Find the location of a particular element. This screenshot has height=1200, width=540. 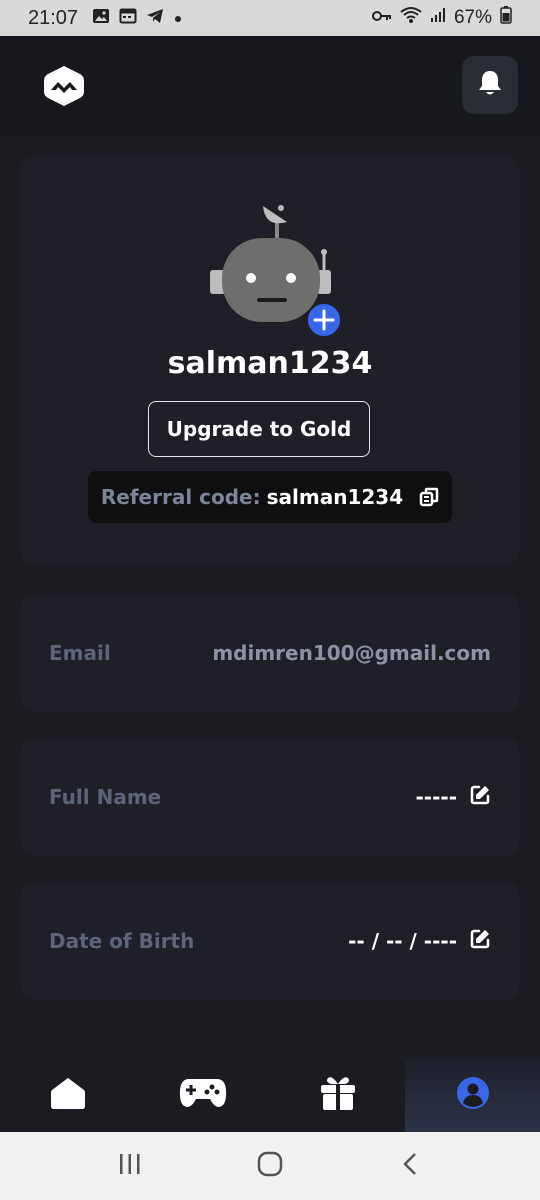

nav-rewards is located at coordinates (337, 1095).